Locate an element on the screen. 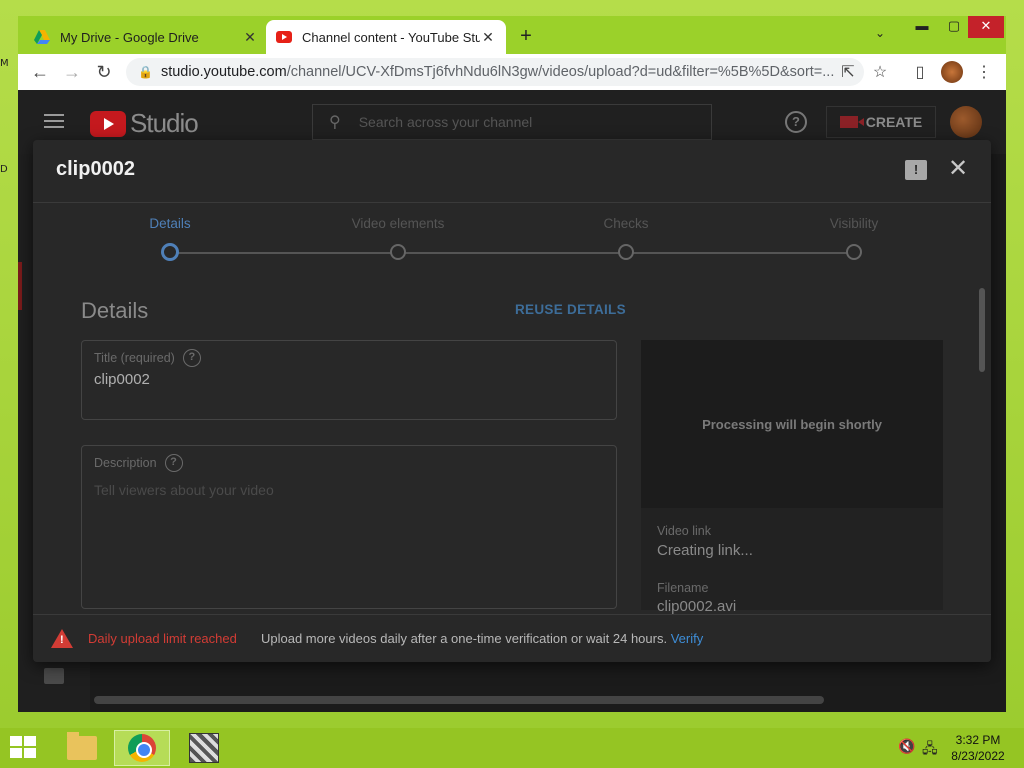  taskbar-video-tool is located at coordinates (204, 748).